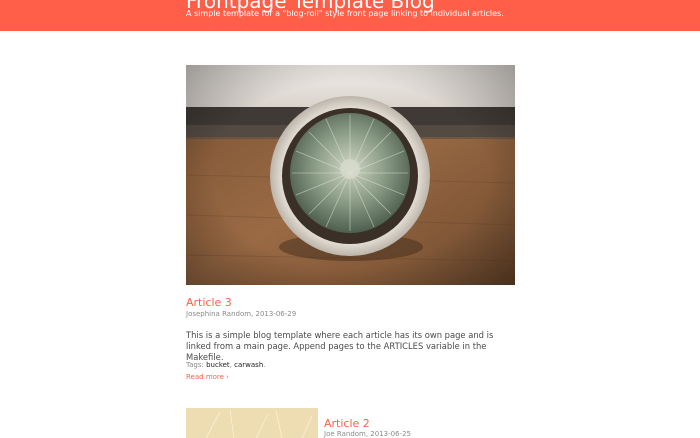 The width and height of the screenshot is (700, 438). What do you see at coordinates (347, 423) in the screenshot?
I see `article-title-link: Article 2` at bounding box center [347, 423].